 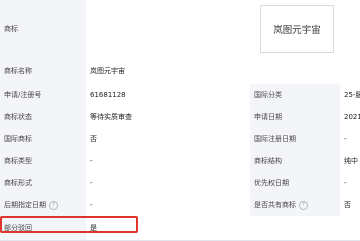 I want to click on value-trademark-form: -, so click(x=168, y=183).